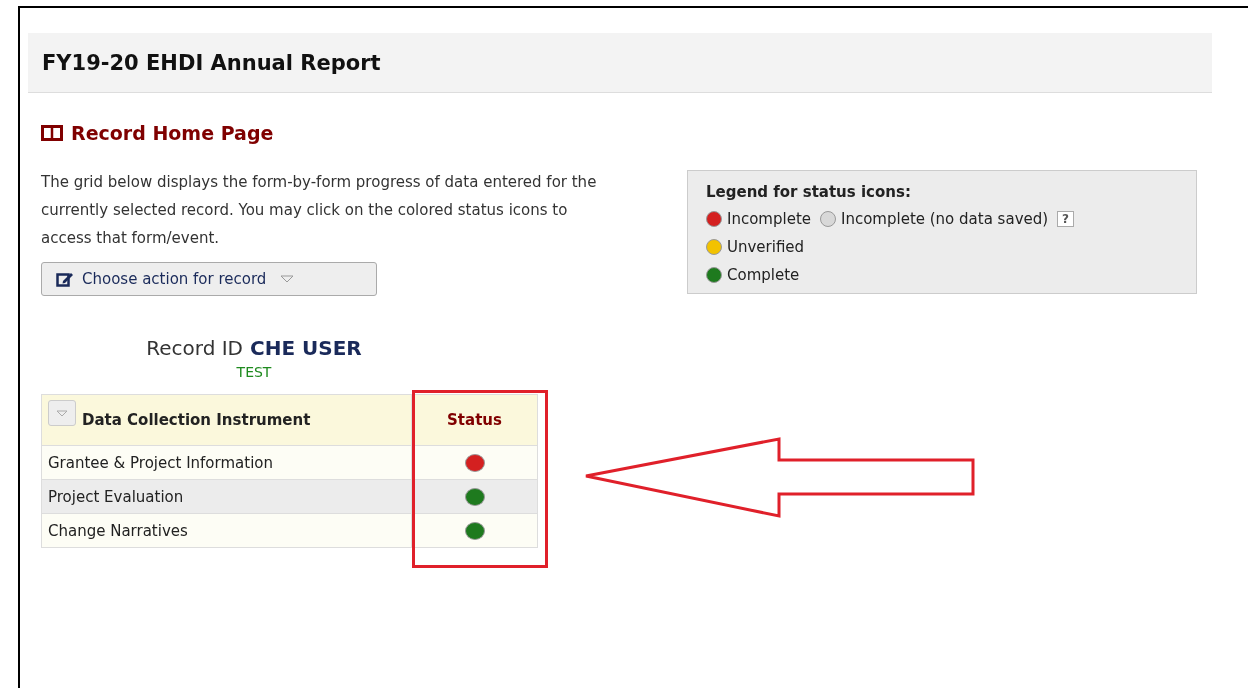 This screenshot has height=688, width=1248. Describe the element at coordinates (194, 348) in the screenshot. I see `record-id-label: Record ID` at that location.